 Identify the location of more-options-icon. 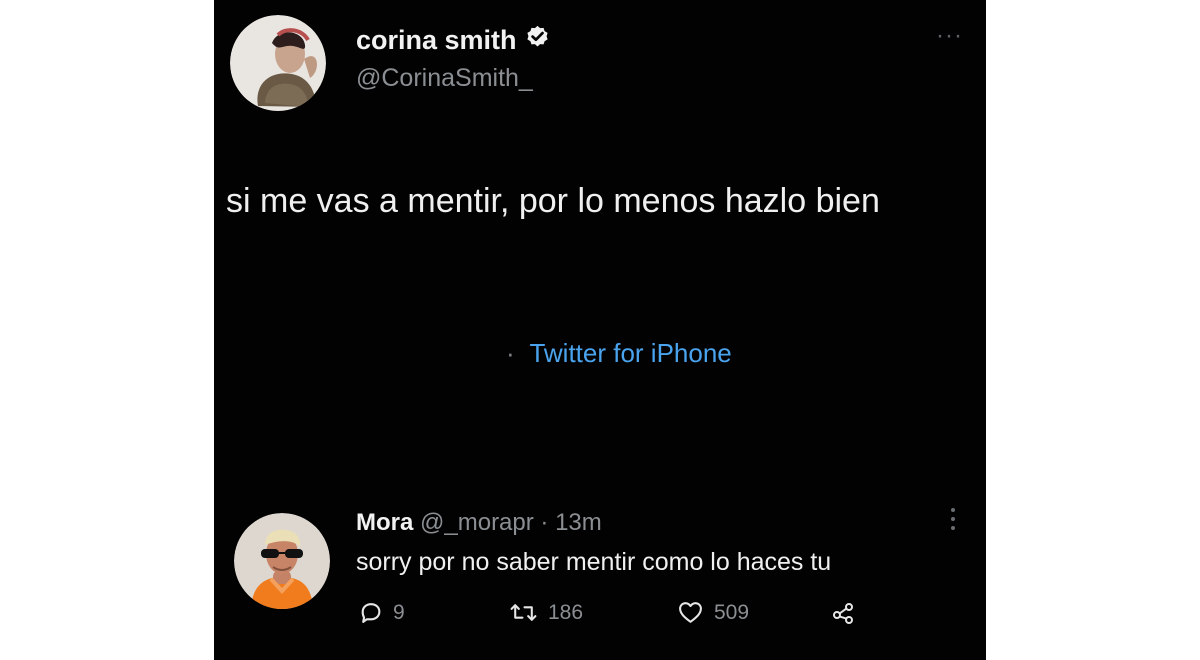
(953, 519).